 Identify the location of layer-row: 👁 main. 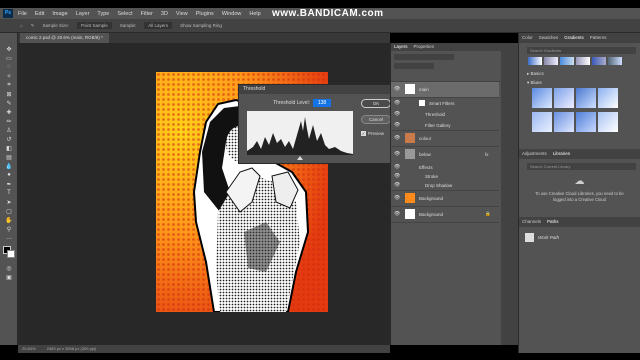
(445, 90).